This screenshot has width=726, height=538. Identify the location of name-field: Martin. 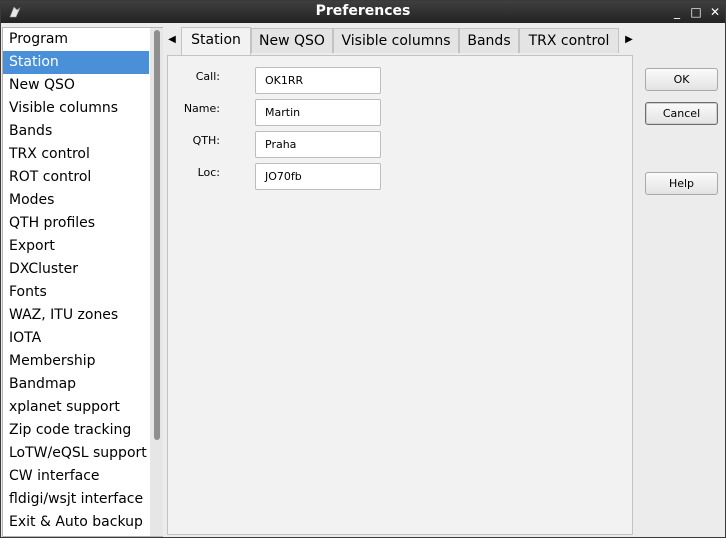
(318, 112).